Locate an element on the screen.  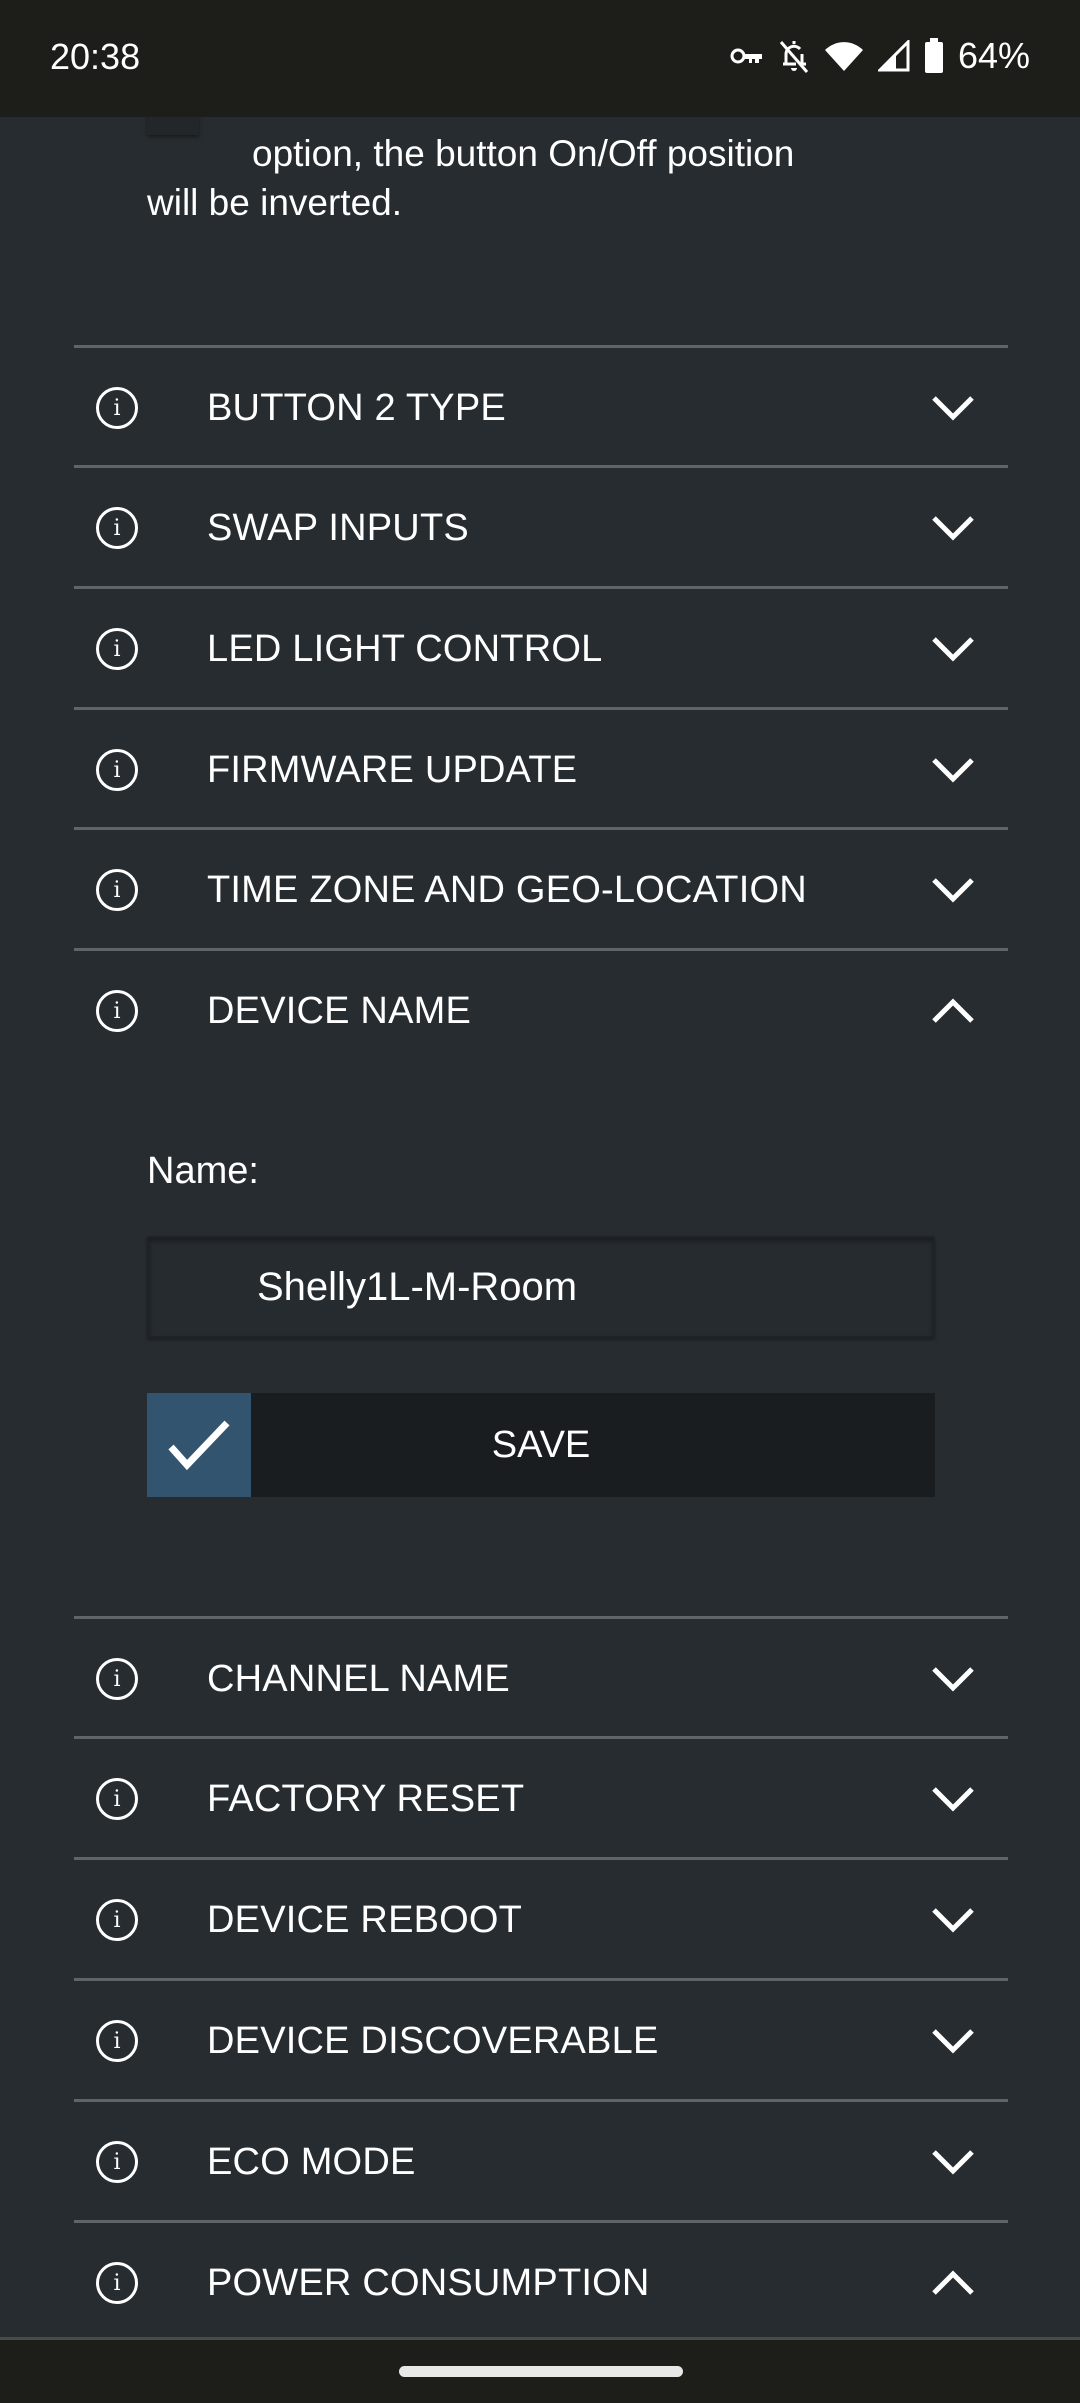
save-label: SAVE is located at coordinates (541, 1444).